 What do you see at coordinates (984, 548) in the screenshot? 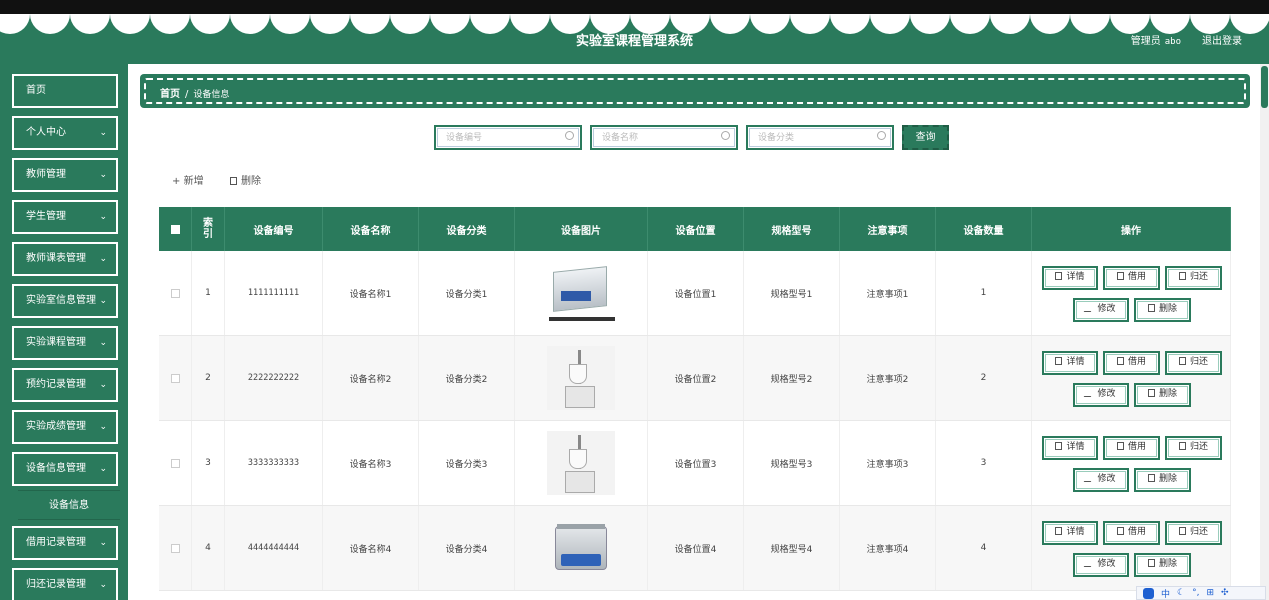
I see `cell-quantity: 4` at bounding box center [984, 548].